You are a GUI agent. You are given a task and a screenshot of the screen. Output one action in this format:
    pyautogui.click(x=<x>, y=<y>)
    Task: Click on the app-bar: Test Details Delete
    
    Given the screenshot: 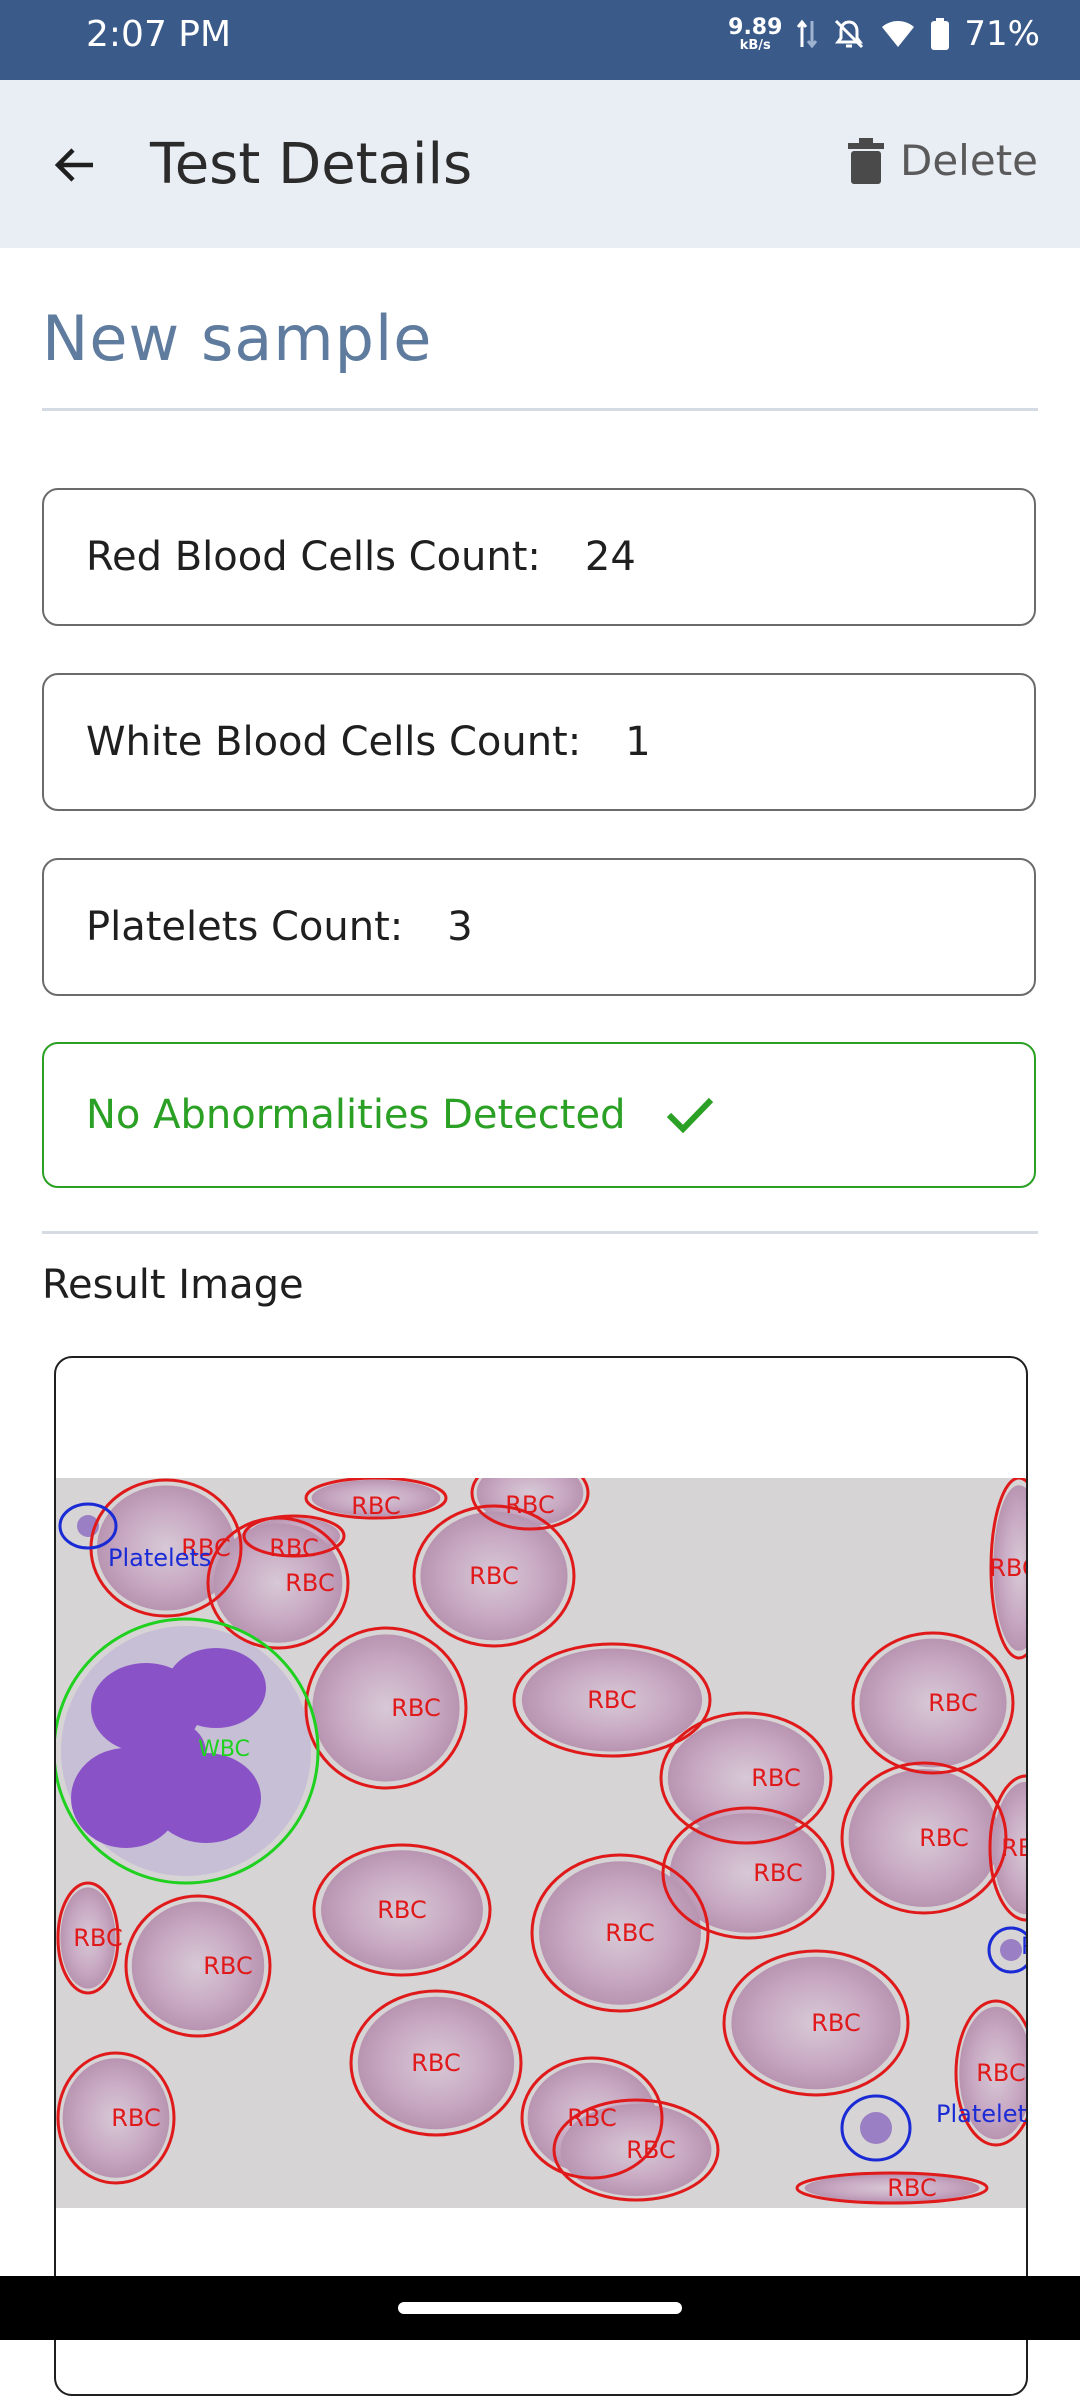 What is the action you would take?
    pyautogui.click(x=540, y=164)
    